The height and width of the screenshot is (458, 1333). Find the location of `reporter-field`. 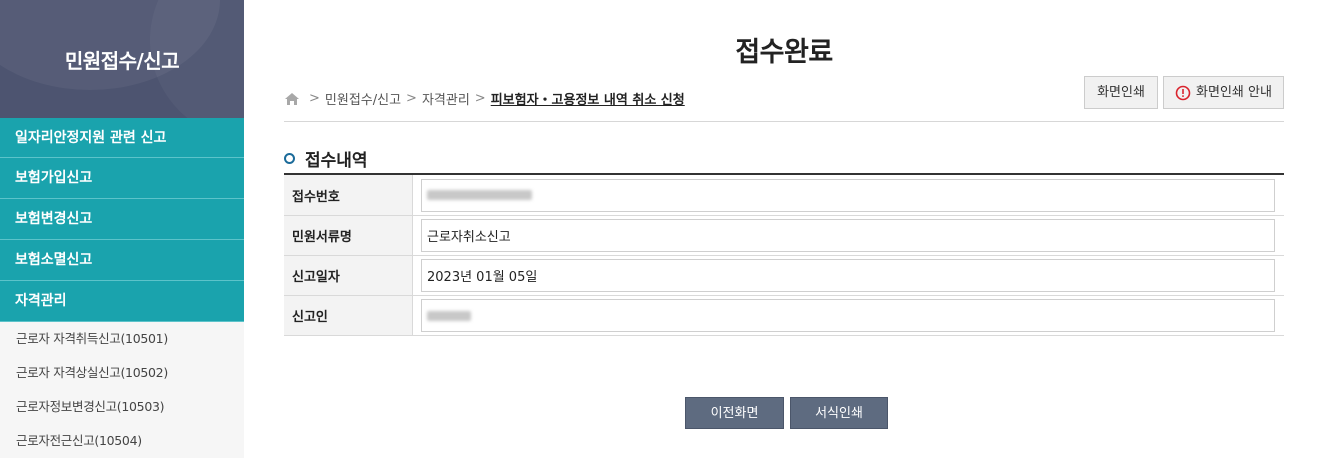

reporter-field is located at coordinates (848, 315).